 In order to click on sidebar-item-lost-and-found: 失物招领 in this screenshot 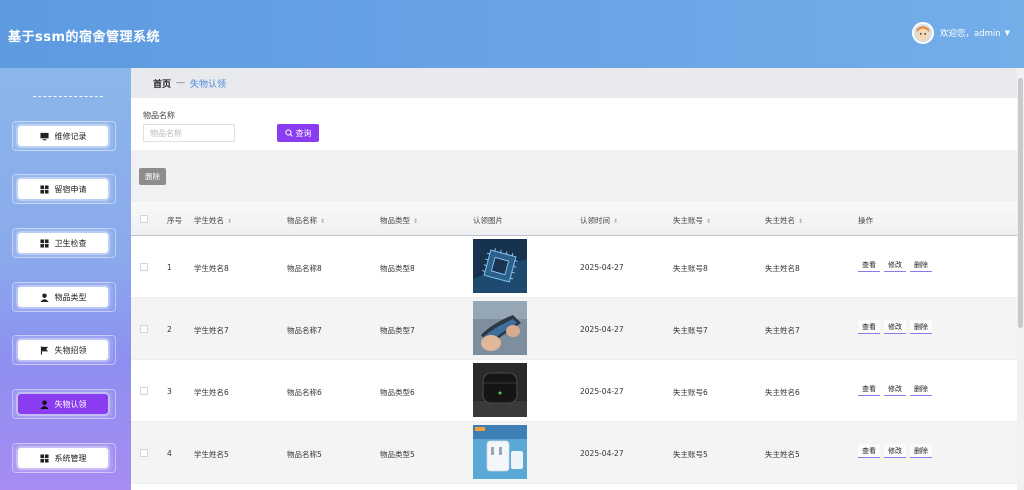, I will do `click(63, 350)`.